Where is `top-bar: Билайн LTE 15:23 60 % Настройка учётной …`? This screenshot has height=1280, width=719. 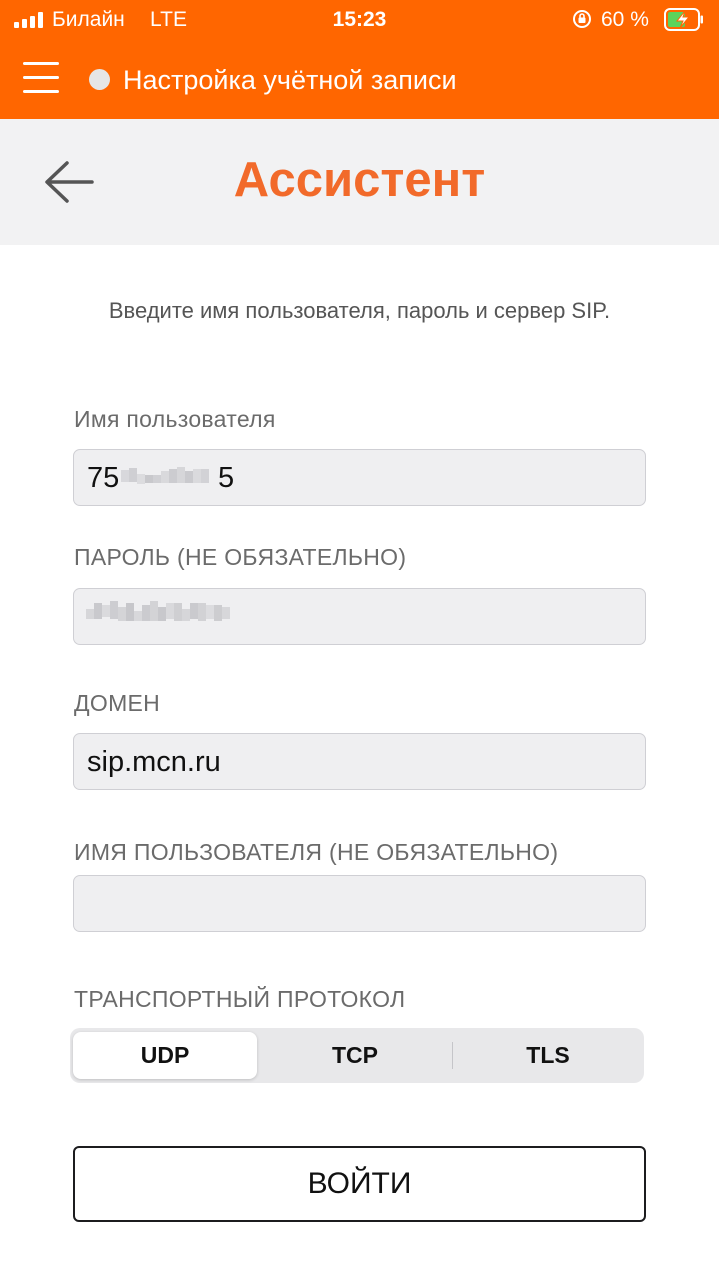
top-bar: Билайн LTE 15:23 60 % Настройка учётной … is located at coordinates (359, 59).